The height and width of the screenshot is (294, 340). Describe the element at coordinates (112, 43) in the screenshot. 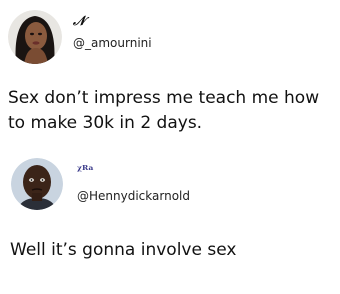

I see `user-handle: @_amournini` at that location.